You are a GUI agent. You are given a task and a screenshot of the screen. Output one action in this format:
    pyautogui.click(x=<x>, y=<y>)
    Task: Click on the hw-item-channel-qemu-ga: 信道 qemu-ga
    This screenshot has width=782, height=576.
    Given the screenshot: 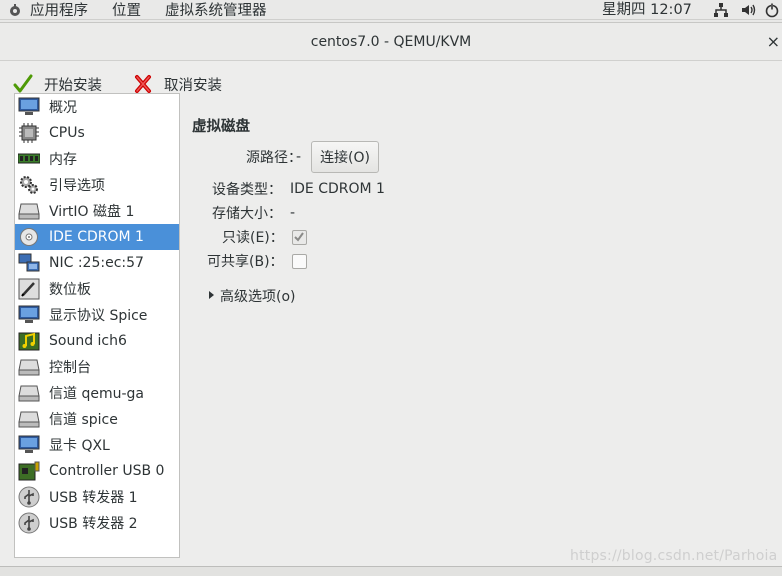 What is the action you would take?
    pyautogui.click(x=97, y=393)
    